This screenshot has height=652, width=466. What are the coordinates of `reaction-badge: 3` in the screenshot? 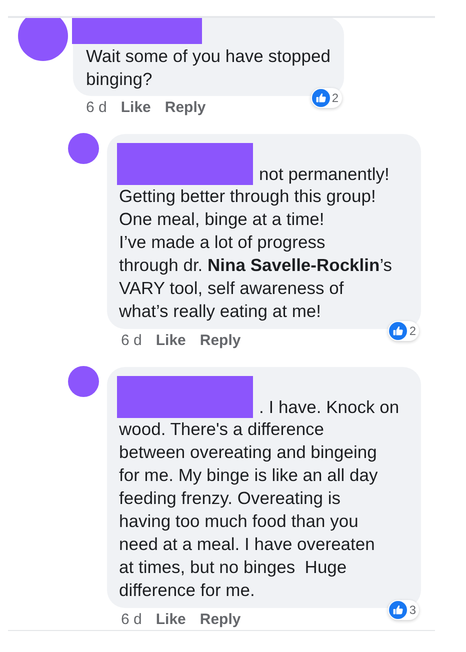 It's located at (403, 610).